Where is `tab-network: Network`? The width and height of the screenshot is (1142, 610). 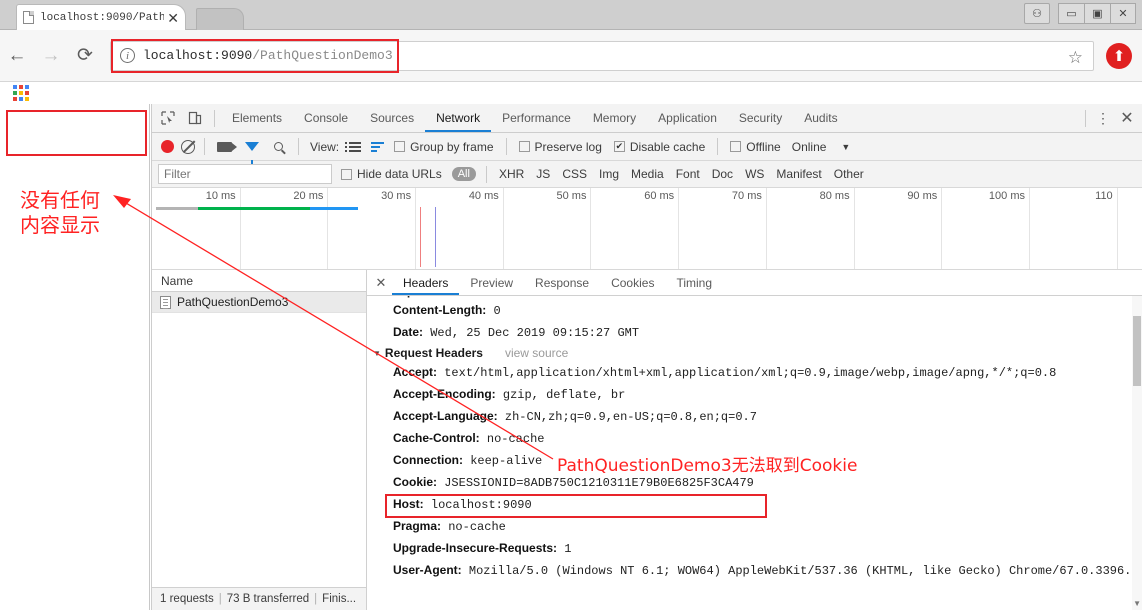 tab-network: Network is located at coordinates (458, 118).